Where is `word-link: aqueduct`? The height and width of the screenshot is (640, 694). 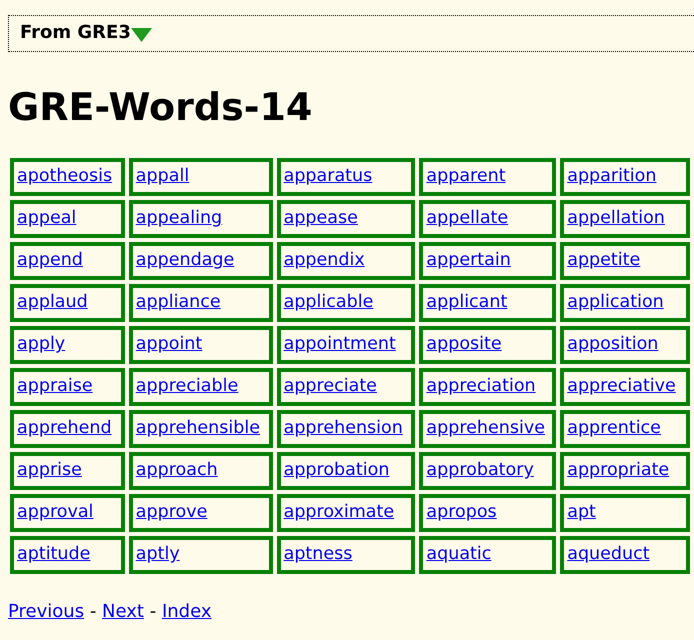 word-link: aqueduct is located at coordinates (608, 554).